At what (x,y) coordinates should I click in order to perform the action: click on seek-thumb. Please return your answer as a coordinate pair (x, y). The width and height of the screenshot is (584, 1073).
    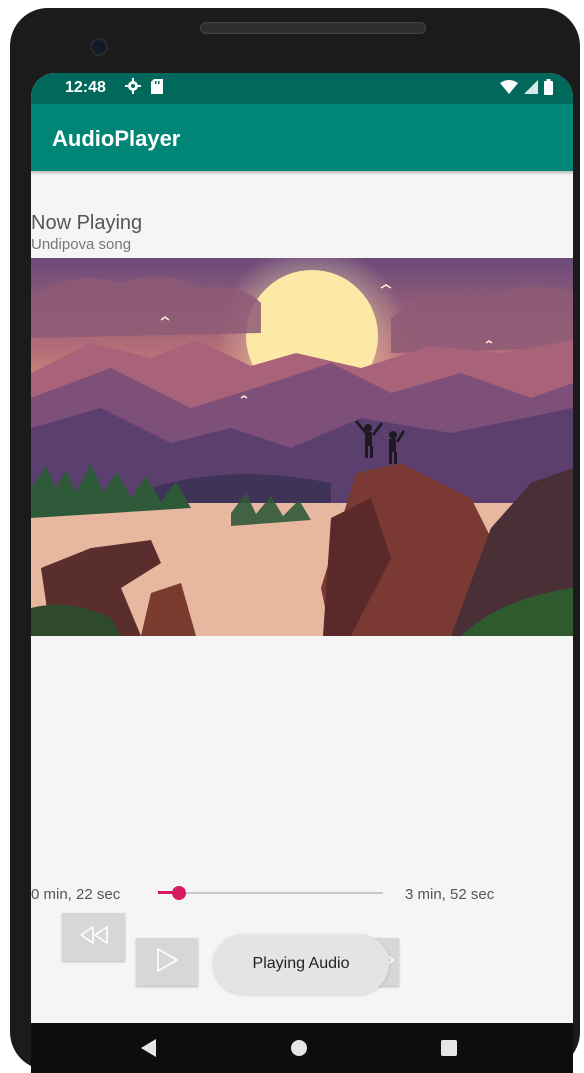
    Looking at the image, I should click on (179, 893).